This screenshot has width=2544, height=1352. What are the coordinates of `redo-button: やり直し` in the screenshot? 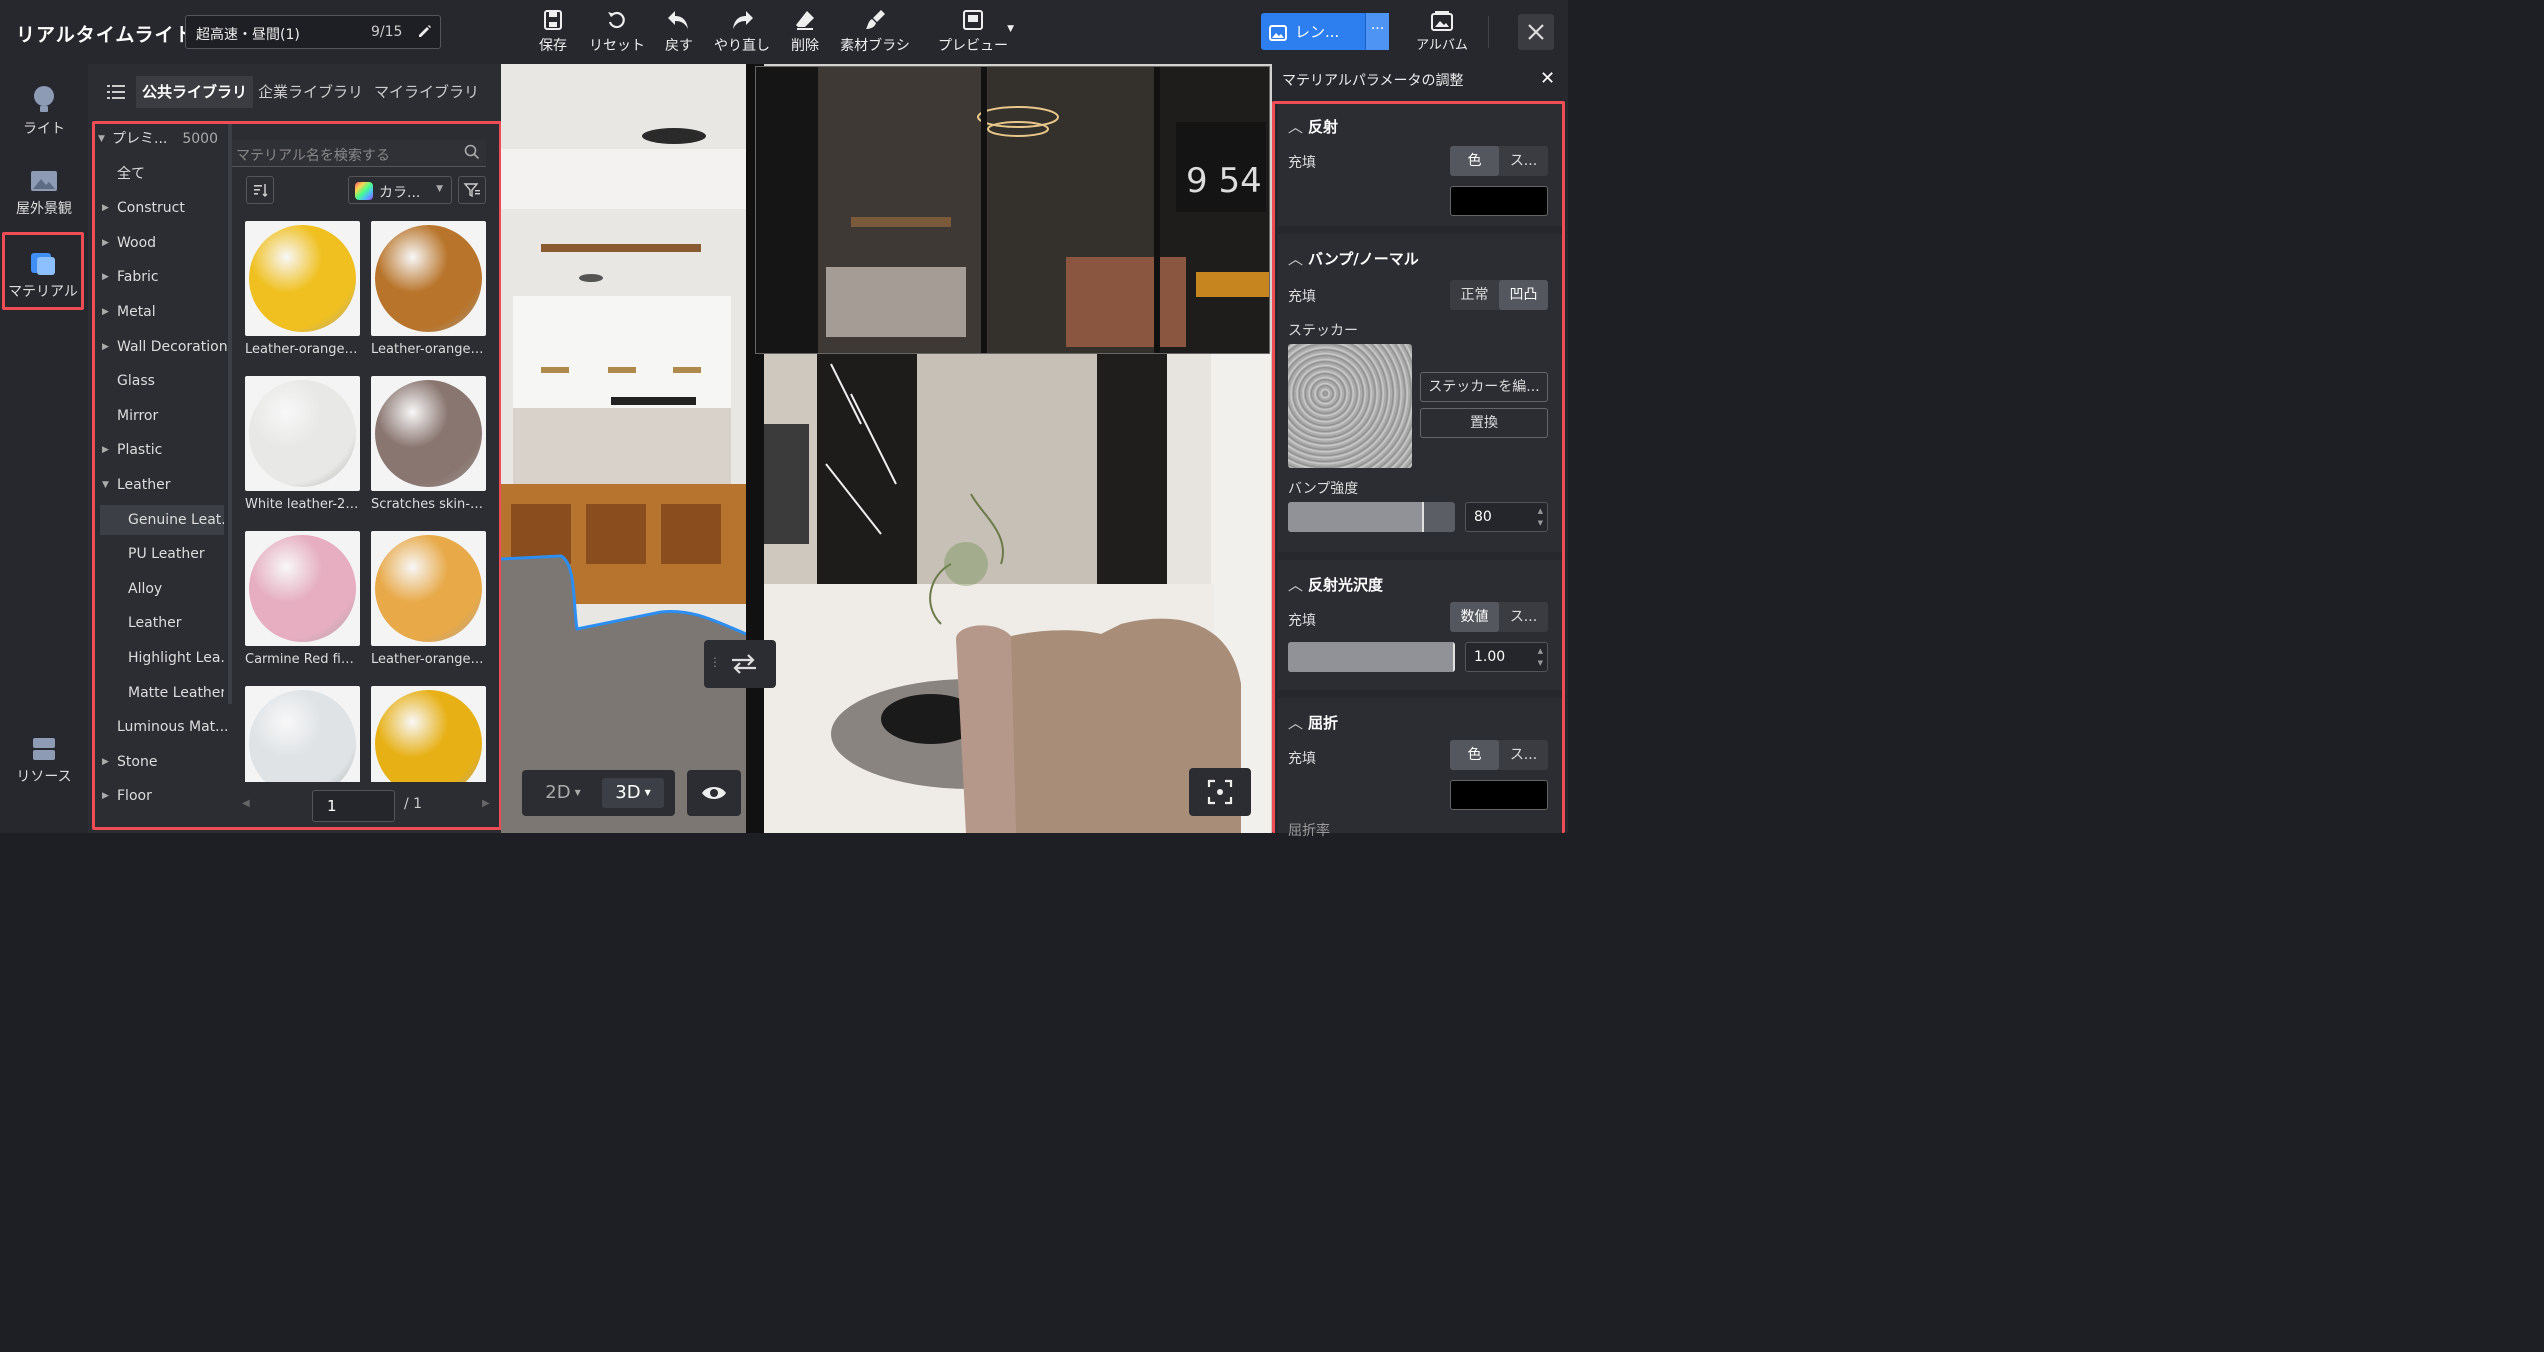 It's located at (742, 32).